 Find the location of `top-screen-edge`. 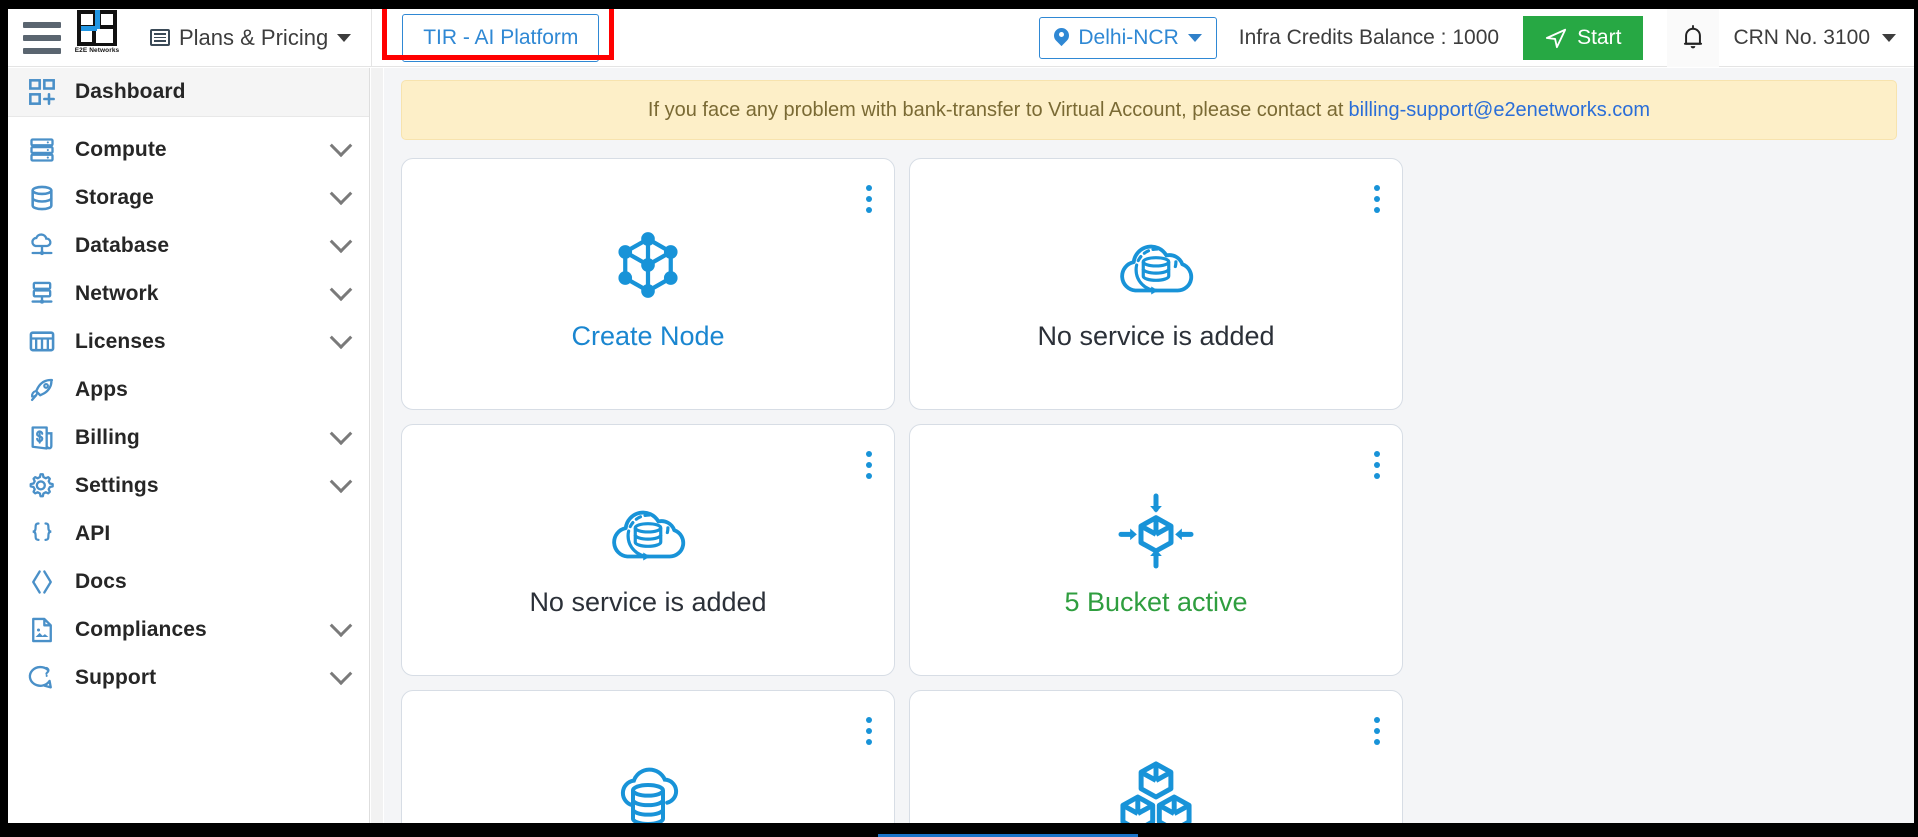

top-screen-edge is located at coordinates (959, 4).